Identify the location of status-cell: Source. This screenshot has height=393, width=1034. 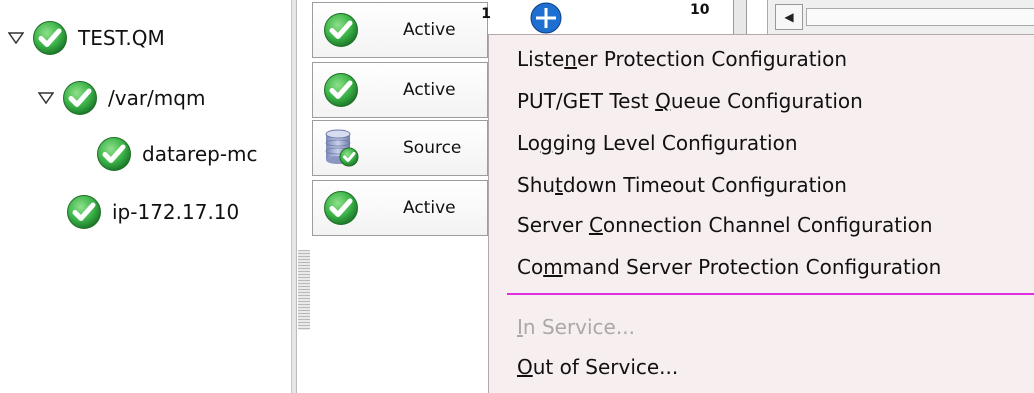
(400, 148).